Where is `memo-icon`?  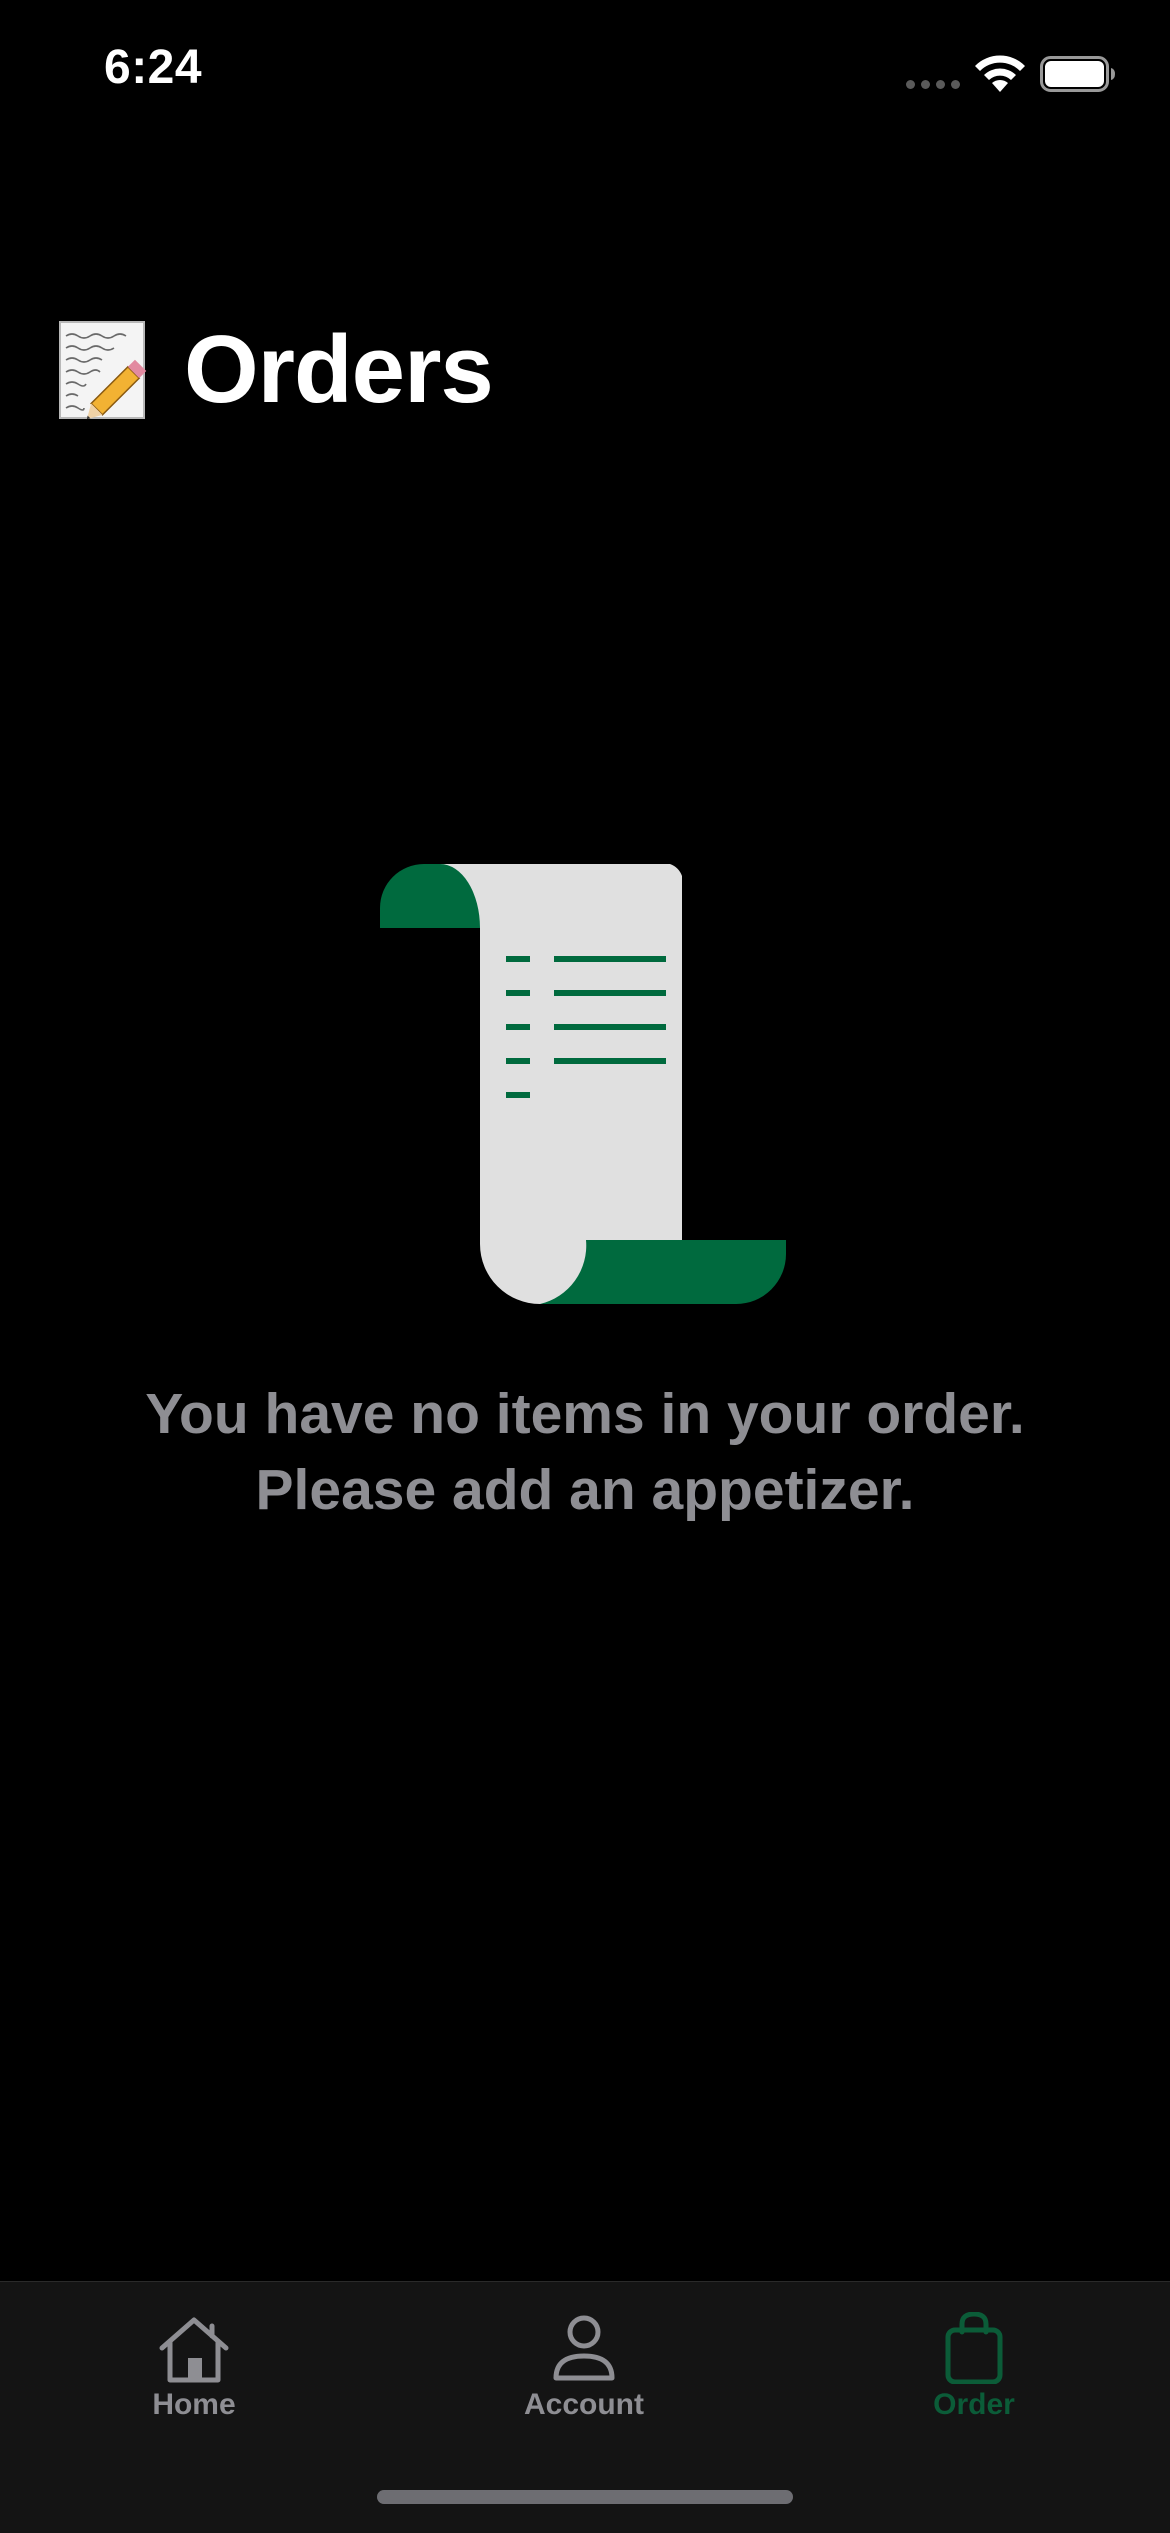
memo-icon is located at coordinates (104, 370).